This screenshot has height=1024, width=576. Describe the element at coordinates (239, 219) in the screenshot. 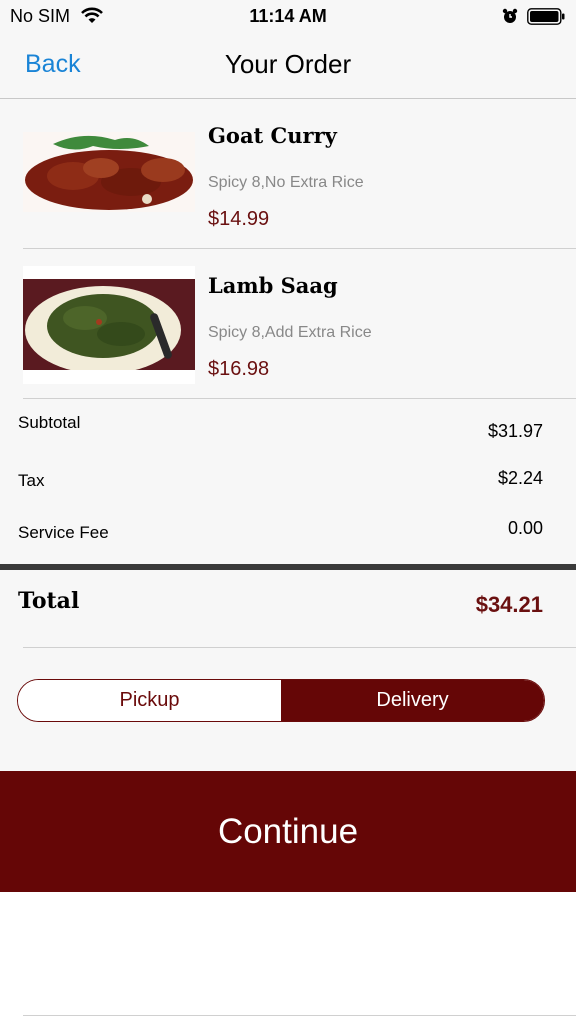

I see `item-price: $14.99` at that location.